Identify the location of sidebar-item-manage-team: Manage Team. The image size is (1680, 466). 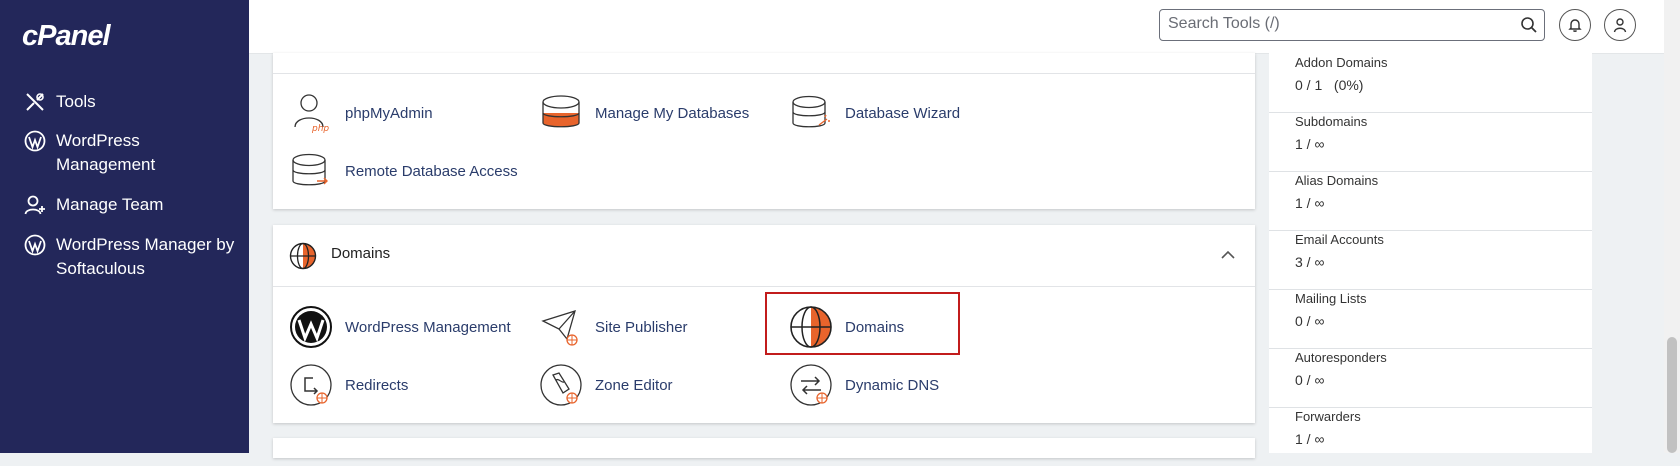
(93, 205).